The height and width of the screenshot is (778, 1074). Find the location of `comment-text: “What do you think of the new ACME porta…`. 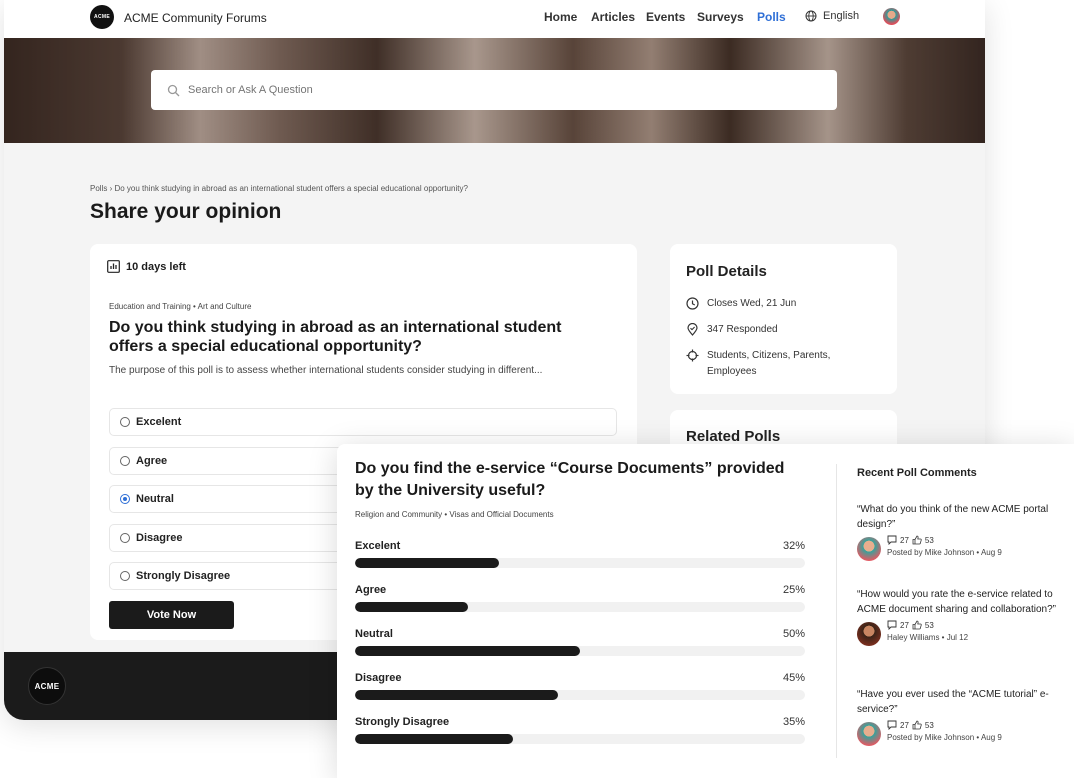

comment-text: “What do you think of the new ACME porta… is located at coordinates (961, 517).